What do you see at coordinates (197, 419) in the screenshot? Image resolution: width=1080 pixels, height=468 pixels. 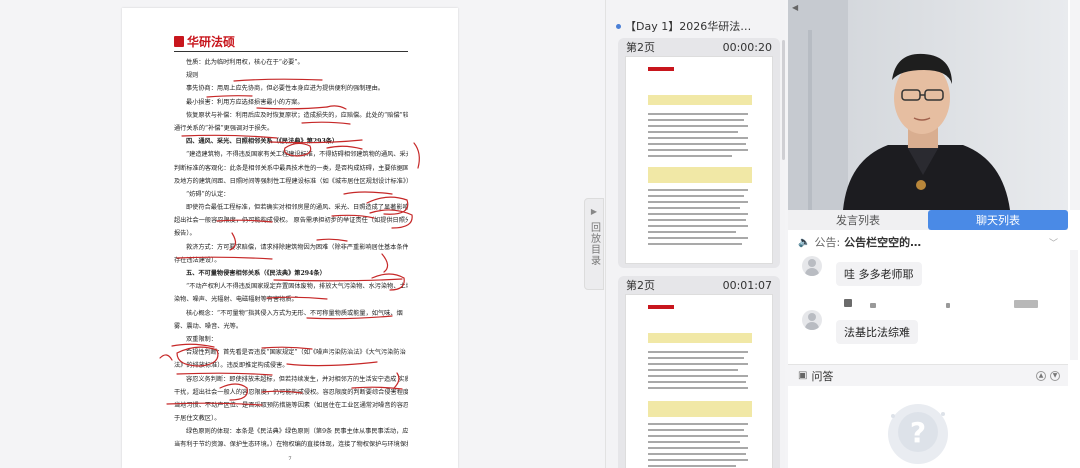 I see `document-line: 于居住文教区）。` at bounding box center [197, 419].